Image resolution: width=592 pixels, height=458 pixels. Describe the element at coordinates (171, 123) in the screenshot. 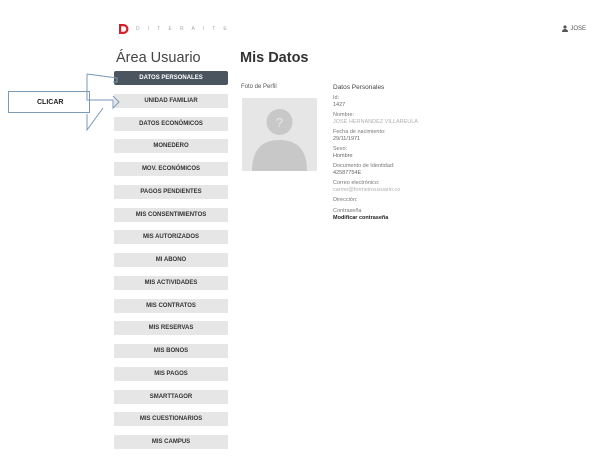

I see `sidebar-item-datos-economicos: DATOS ECONÓMICOS` at that location.